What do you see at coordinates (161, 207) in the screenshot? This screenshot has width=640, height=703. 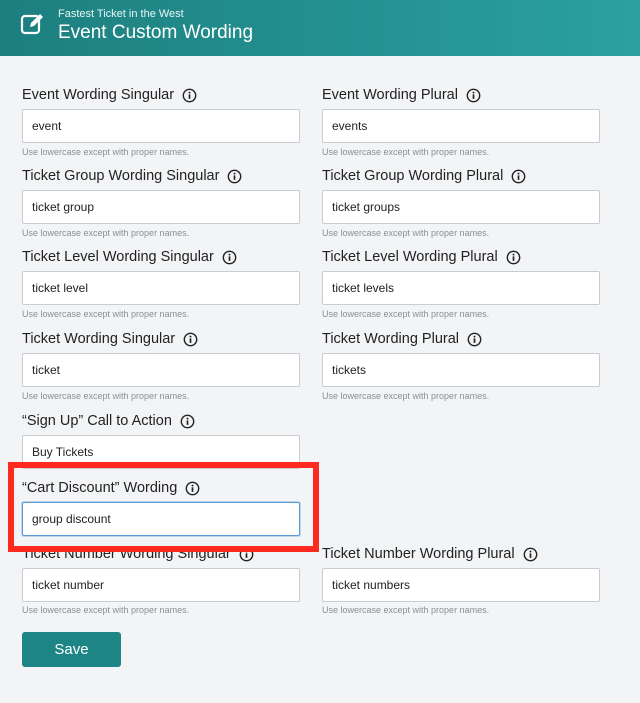 I see `group-singular-input` at bounding box center [161, 207].